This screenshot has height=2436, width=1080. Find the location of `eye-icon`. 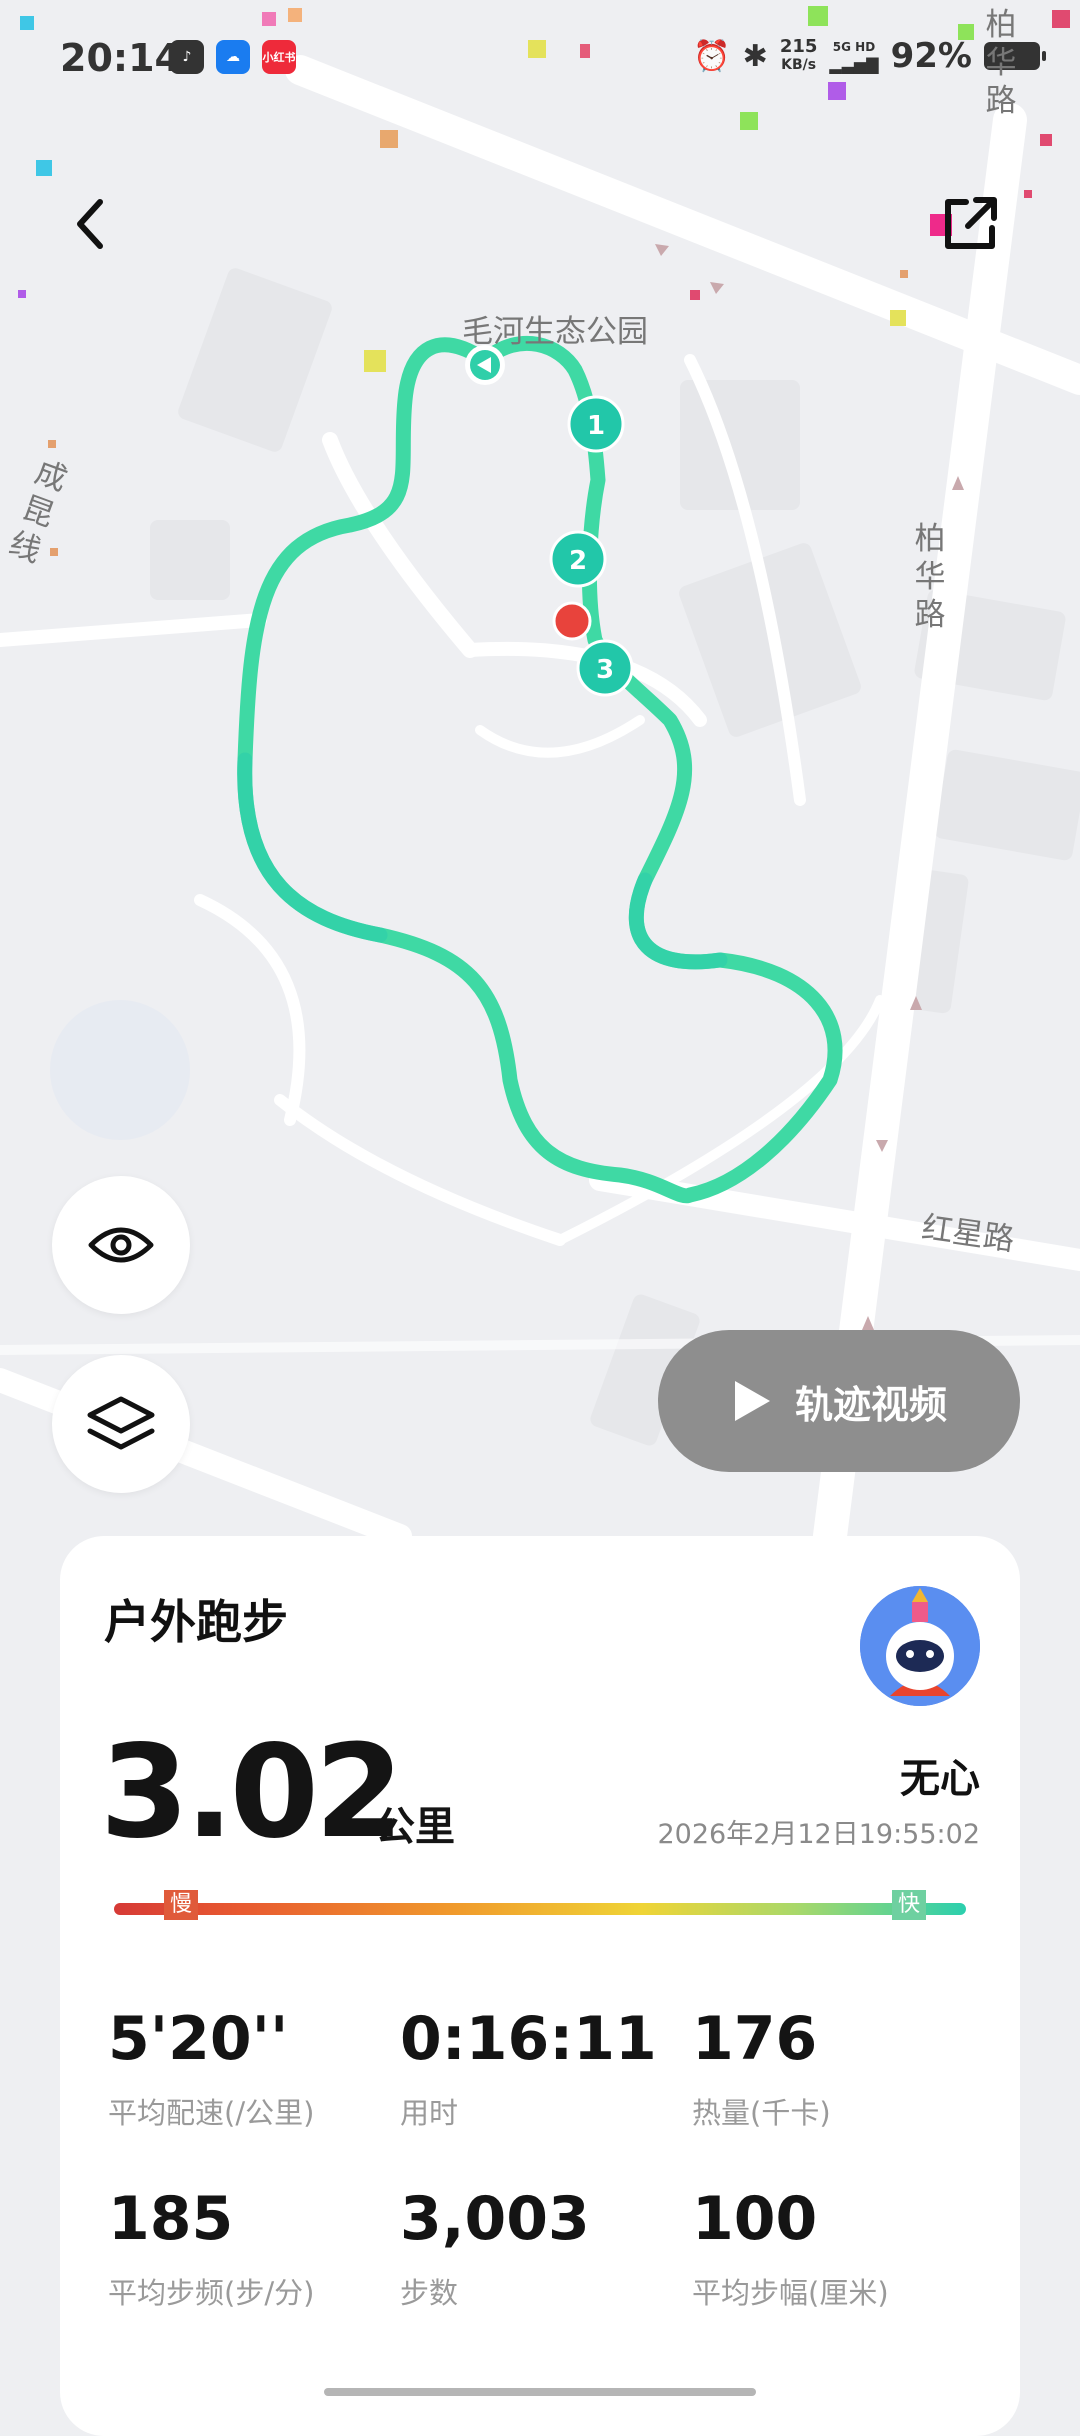

eye-icon is located at coordinates (121, 1245).